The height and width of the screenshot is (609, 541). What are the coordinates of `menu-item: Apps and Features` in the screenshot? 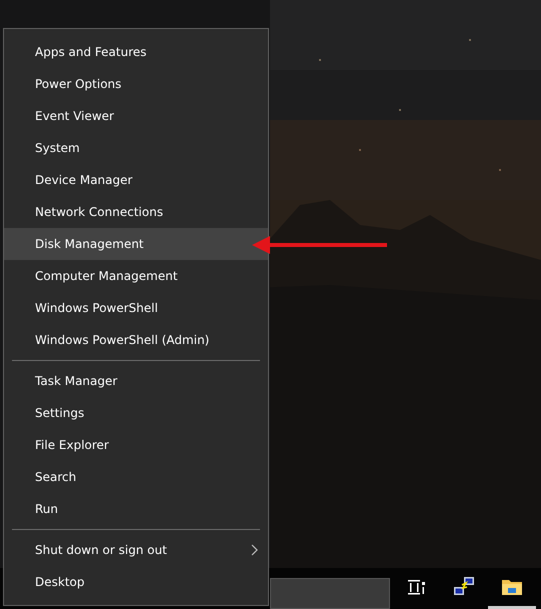 It's located at (136, 52).